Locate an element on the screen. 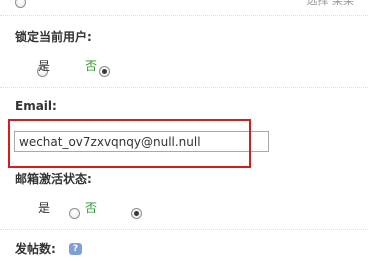 The width and height of the screenshot is (368, 261). lock-user-yes-label: 是 is located at coordinates (44, 66).